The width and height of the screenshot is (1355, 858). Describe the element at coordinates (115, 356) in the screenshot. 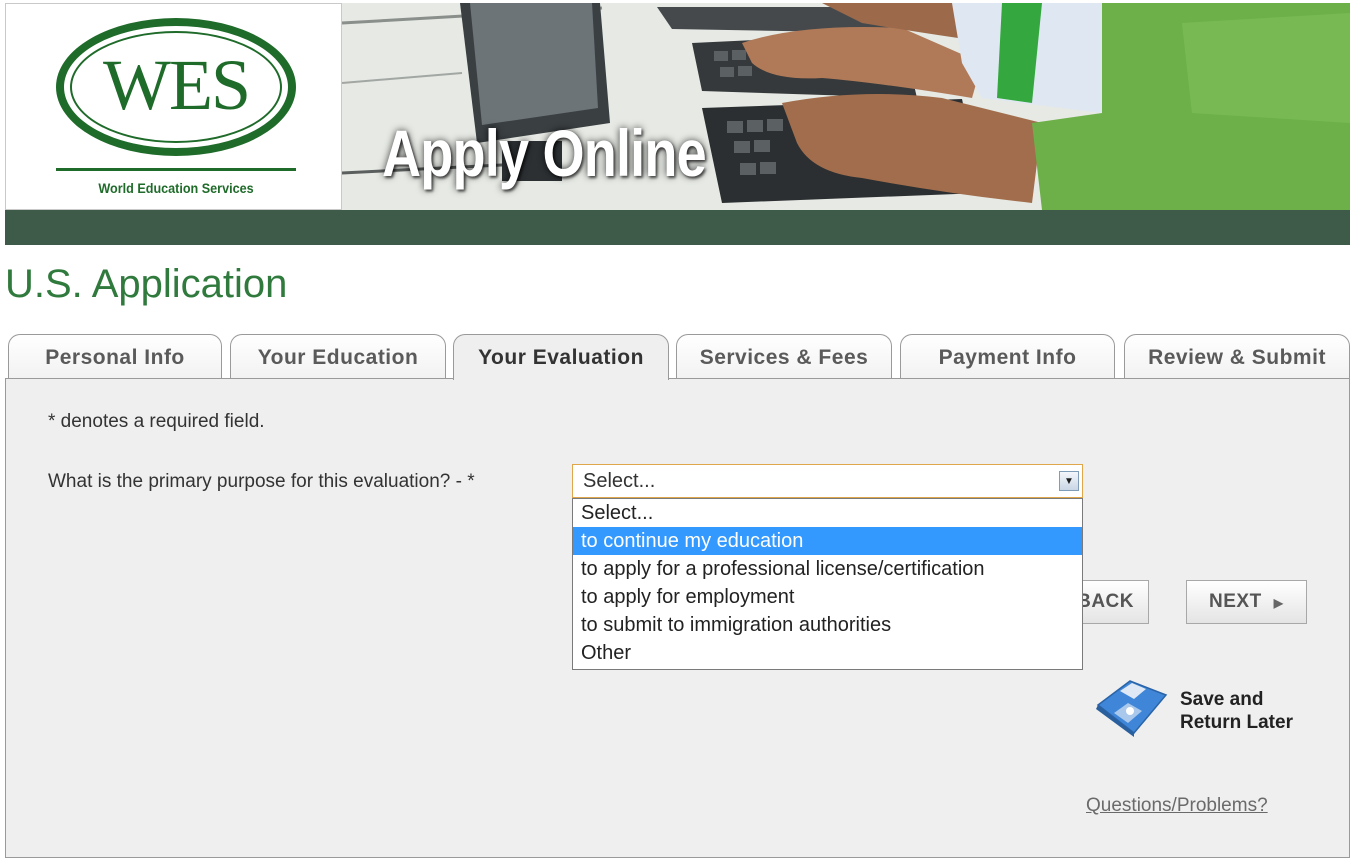

I see `tab-personal-info: Personal Info` at that location.